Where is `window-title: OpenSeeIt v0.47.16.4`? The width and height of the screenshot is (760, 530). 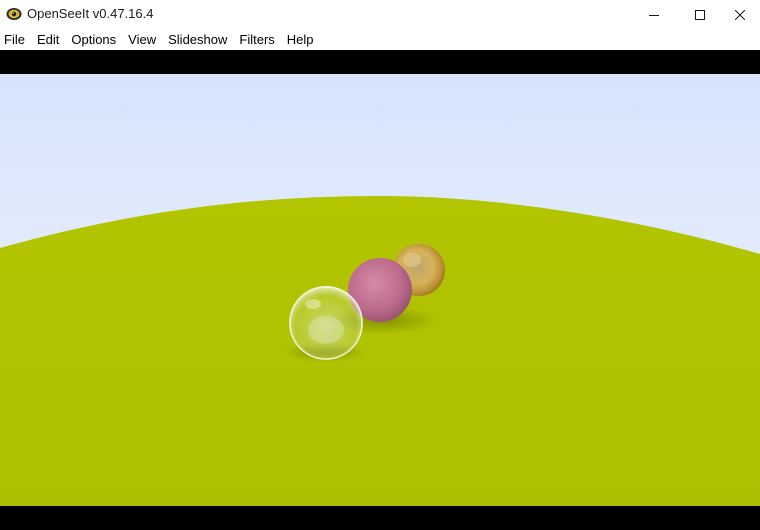
window-title: OpenSeeIt v0.47.16.4 is located at coordinates (90, 13).